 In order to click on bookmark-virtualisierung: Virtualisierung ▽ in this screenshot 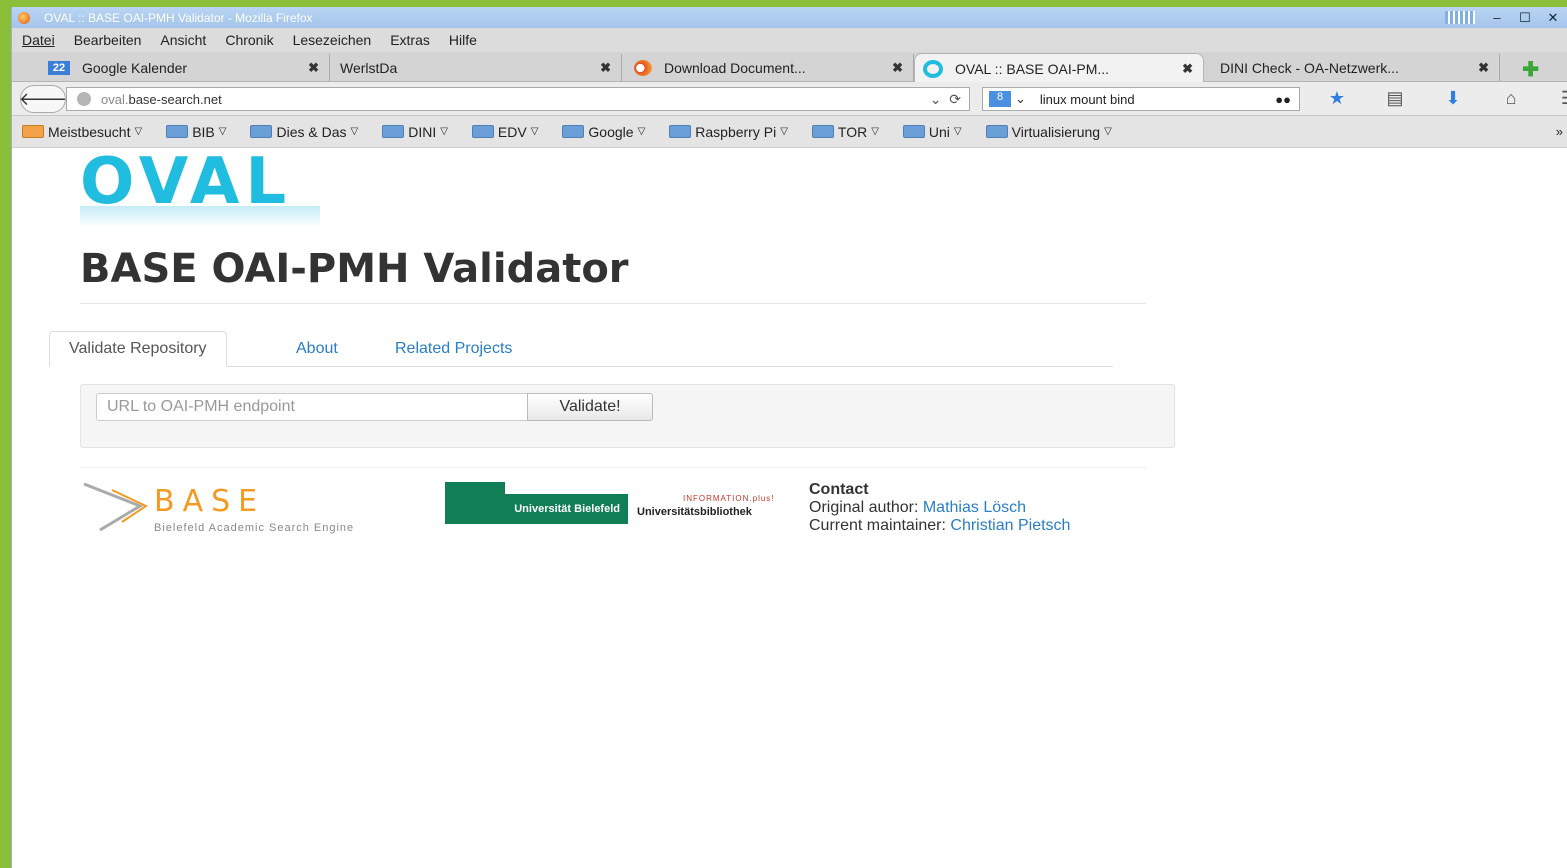, I will do `click(1048, 132)`.